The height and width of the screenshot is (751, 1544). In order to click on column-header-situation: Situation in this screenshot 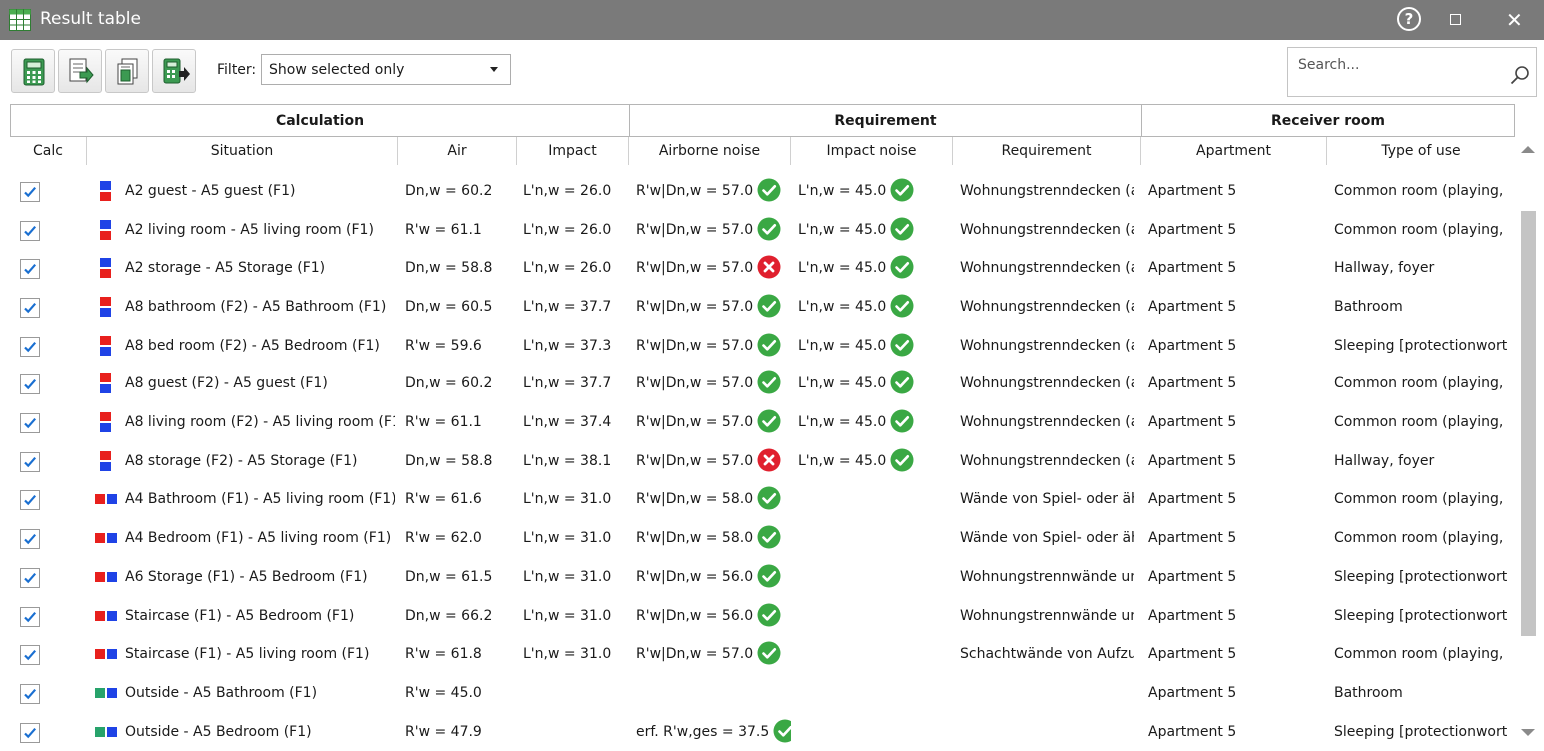, I will do `click(242, 151)`.